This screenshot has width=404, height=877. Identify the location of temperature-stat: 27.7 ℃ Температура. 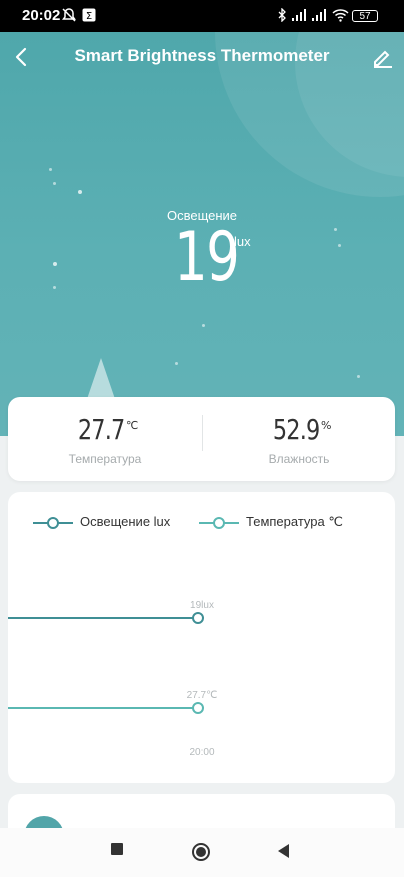
(105, 439).